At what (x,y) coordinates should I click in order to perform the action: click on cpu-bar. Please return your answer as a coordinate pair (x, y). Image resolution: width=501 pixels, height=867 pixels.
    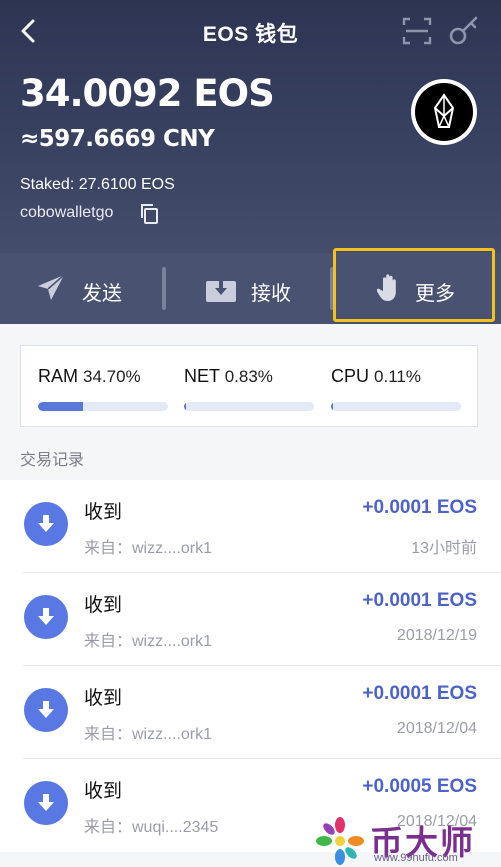
    Looking at the image, I should click on (396, 406).